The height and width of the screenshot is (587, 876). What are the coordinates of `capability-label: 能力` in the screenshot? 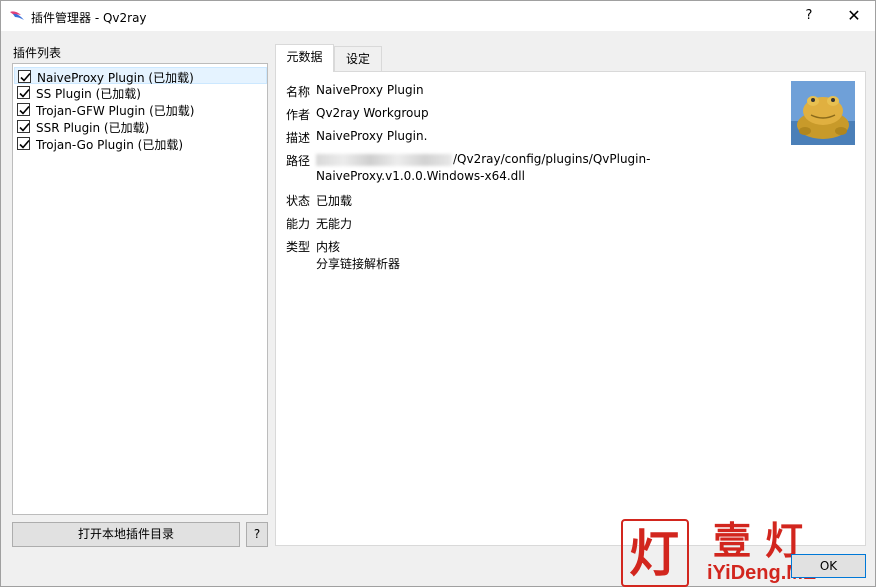 It's located at (298, 224).